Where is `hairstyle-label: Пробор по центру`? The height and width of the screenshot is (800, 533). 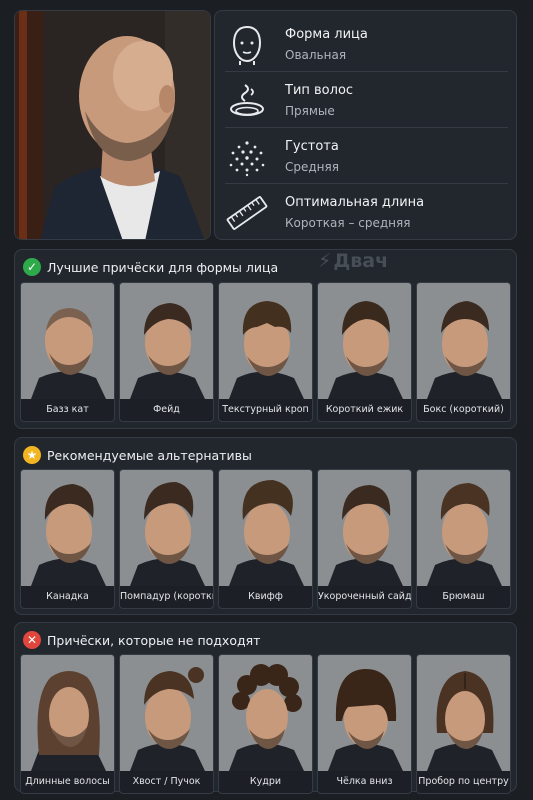
hairstyle-label: Пробор по центру is located at coordinates (463, 781).